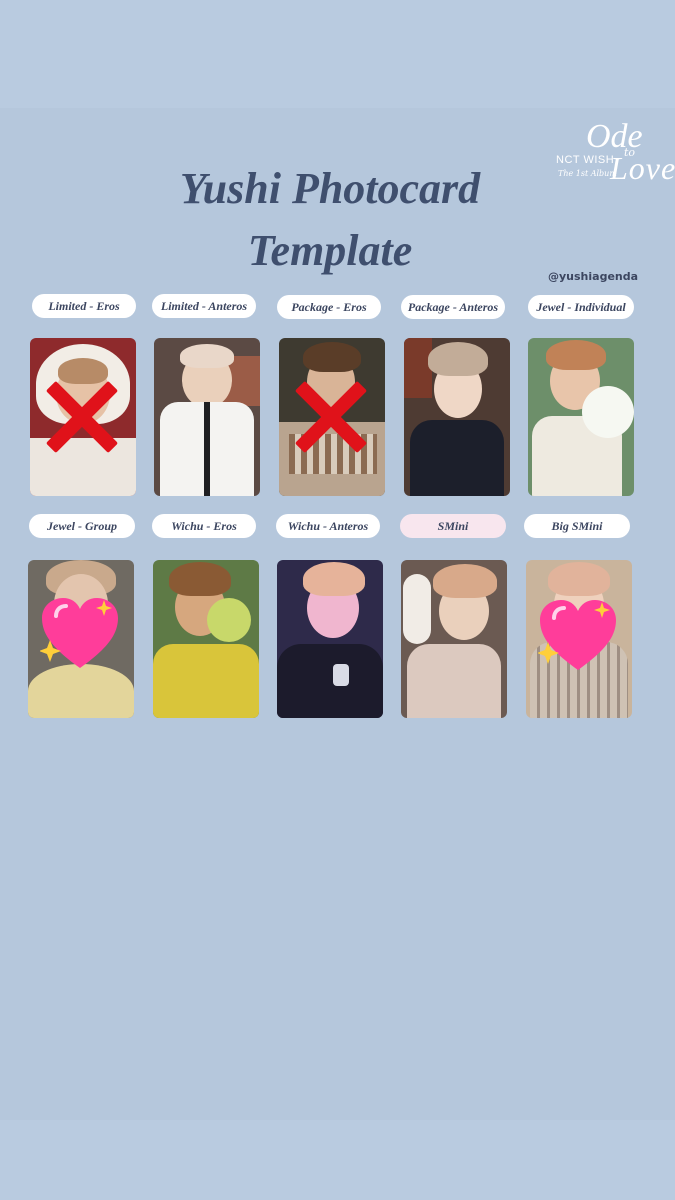  What do you see at coordinates (642, 168) in the screenshot?
I see `logo-love: Love` at bounding box center [642, 168].